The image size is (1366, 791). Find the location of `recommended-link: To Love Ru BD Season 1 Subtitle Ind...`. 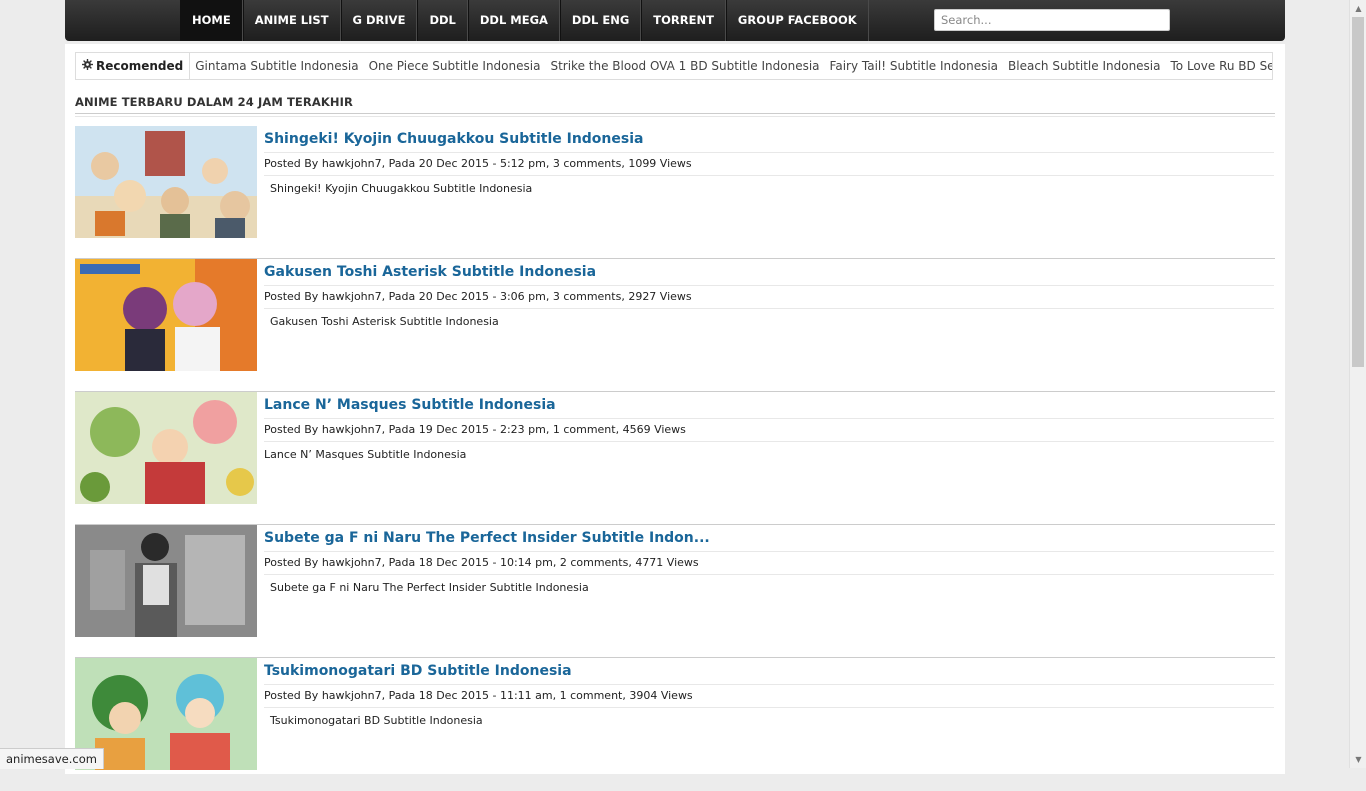

recommended-link: To Love Ru BD Season 1 Subtitle Ind... is located at coordinates (1222, 66).